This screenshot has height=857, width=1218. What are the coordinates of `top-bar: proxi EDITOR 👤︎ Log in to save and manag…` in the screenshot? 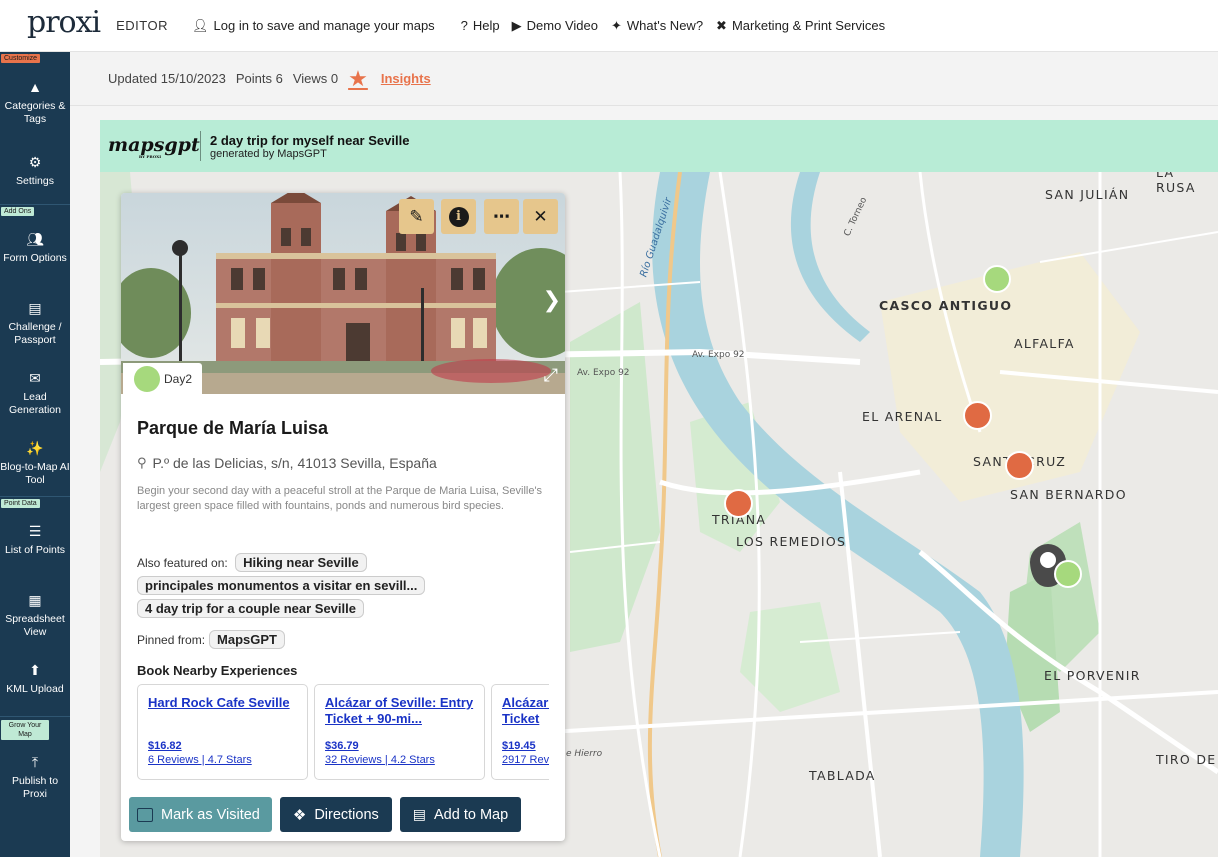 It's located at (609, 26).